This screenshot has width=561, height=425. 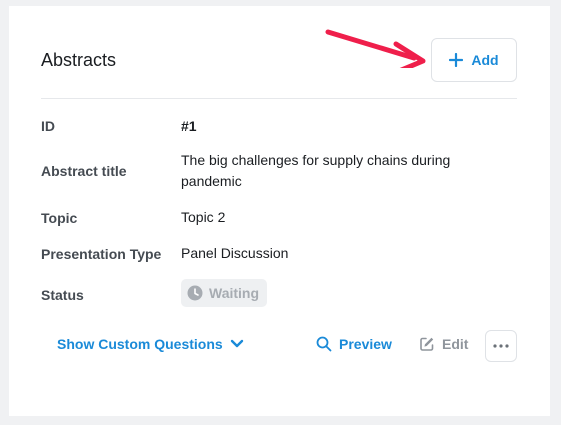 I want to click on search-icon, so click(x=324, y=344).